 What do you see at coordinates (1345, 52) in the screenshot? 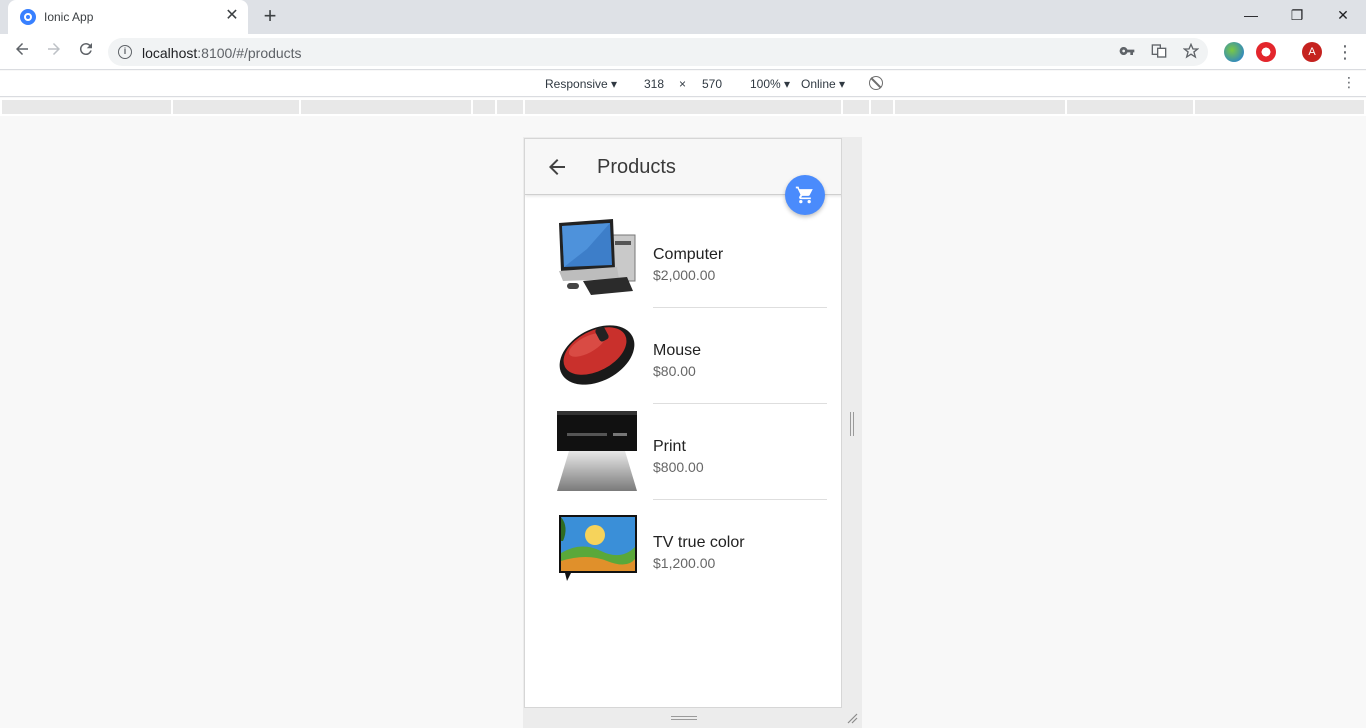
I see `browser-menu-icon: ⋮` at bounding box center [1345, 52].